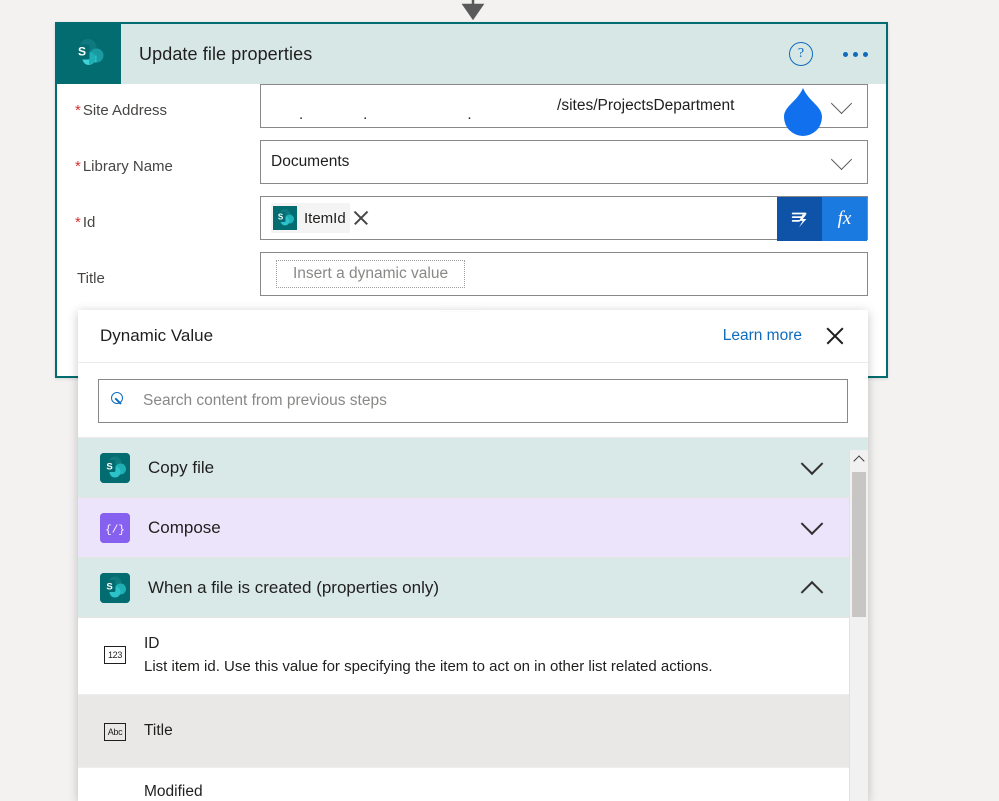  I want to click on group-label: Compose, so click(184, 527).